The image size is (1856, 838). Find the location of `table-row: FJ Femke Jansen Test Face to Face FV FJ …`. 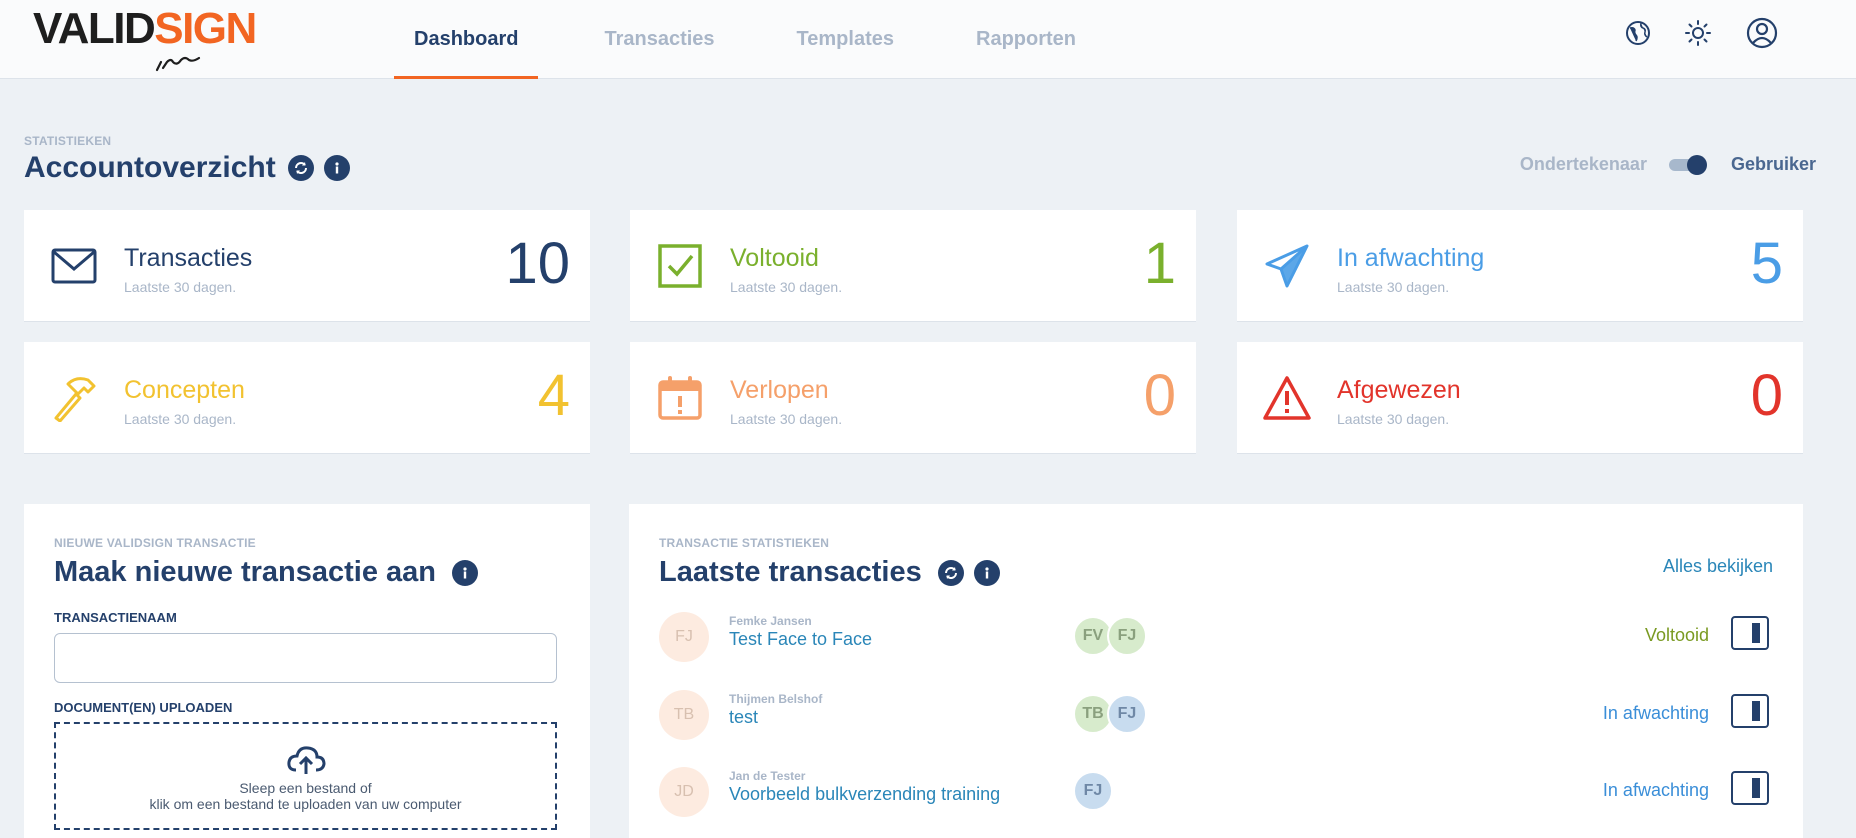

table-row: FJ Femke Jansen Test Face to Face FV FJ … is located at coordinates (1214, 639).